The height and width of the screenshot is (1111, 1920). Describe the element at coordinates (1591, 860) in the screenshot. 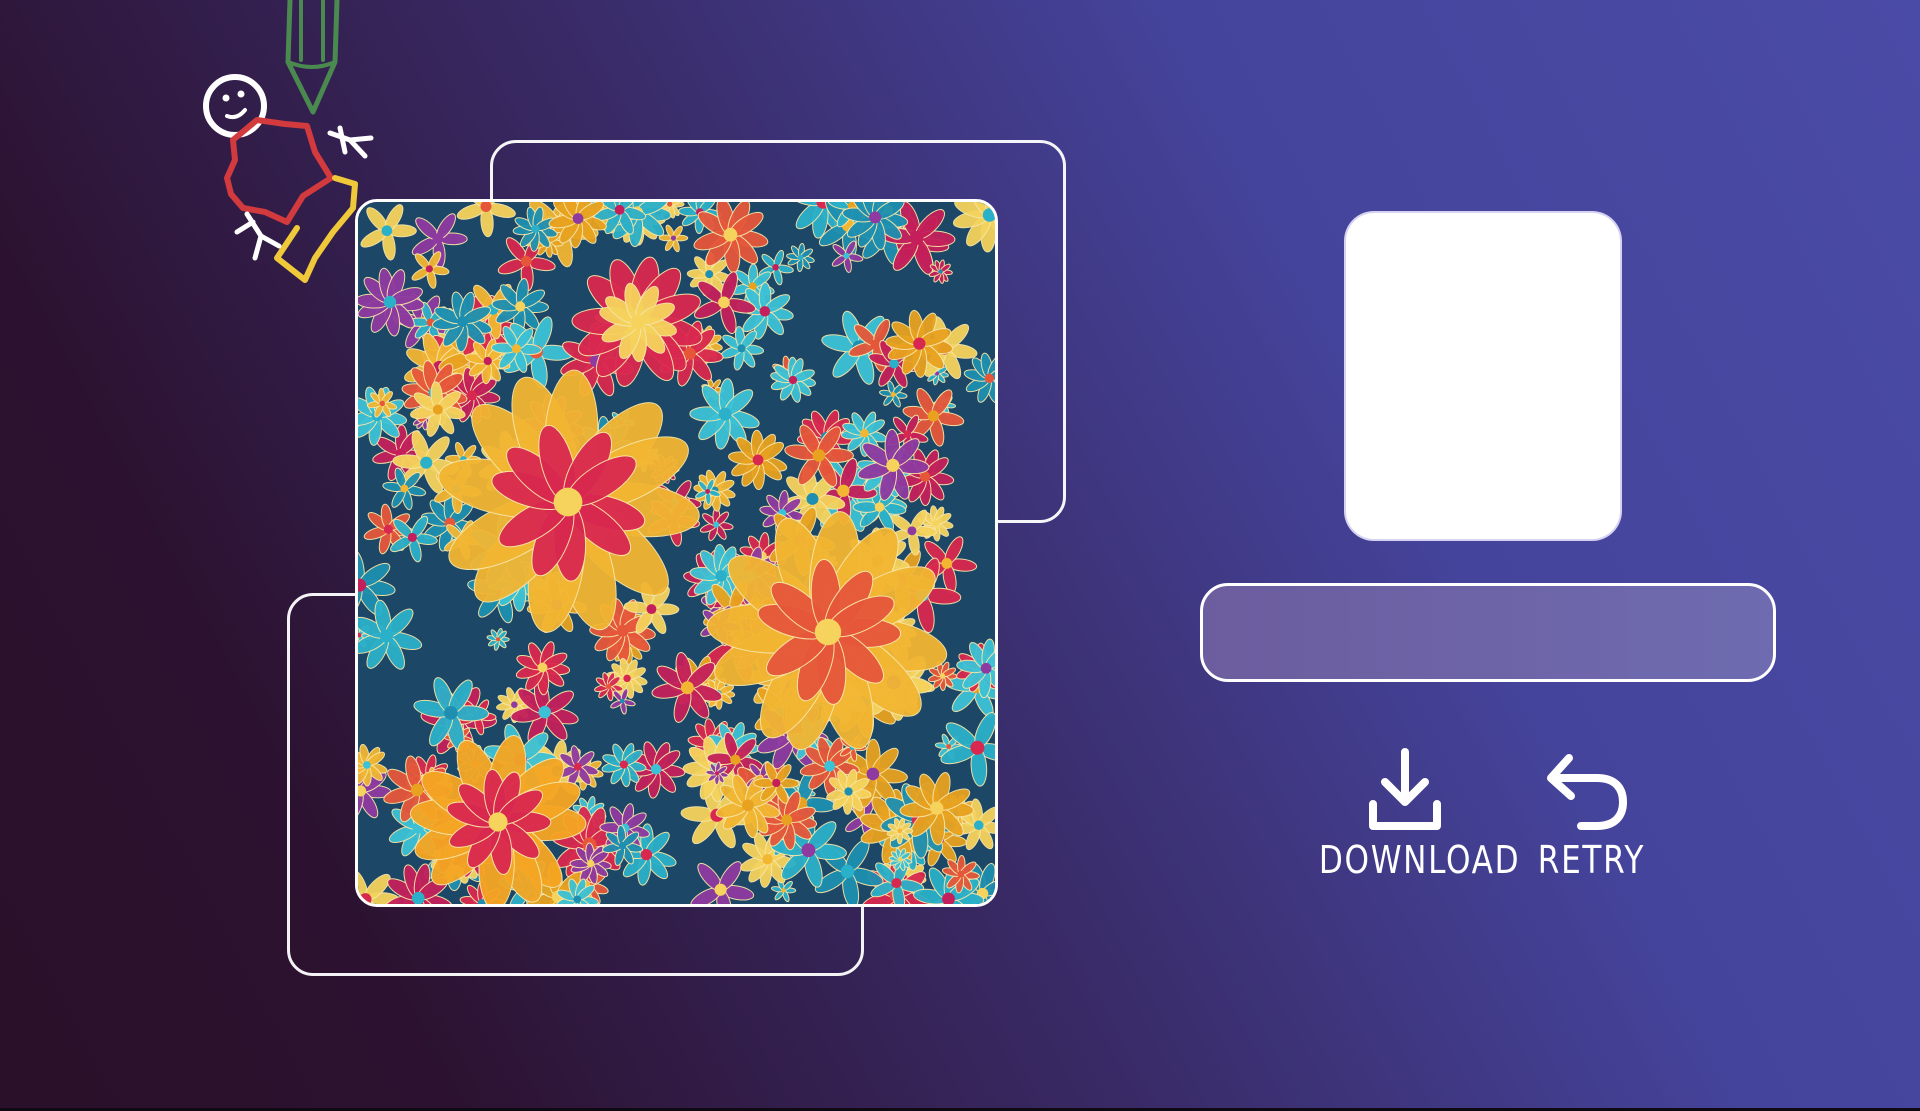

I see `retry-label: RETRY` at that location.